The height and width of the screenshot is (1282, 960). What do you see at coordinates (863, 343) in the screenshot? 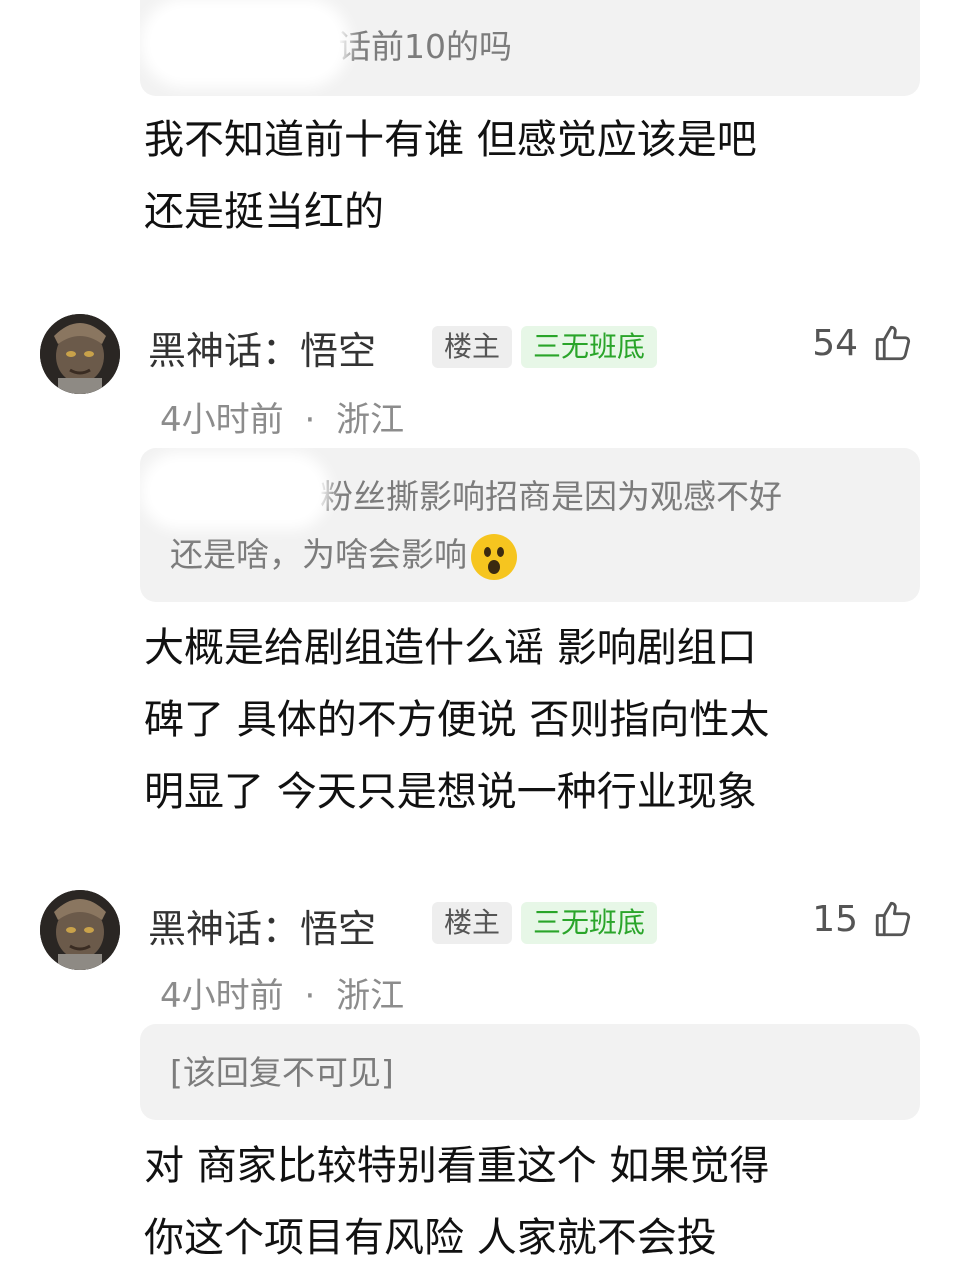
I see `like-button: 54` at bounding box center [863, 343].